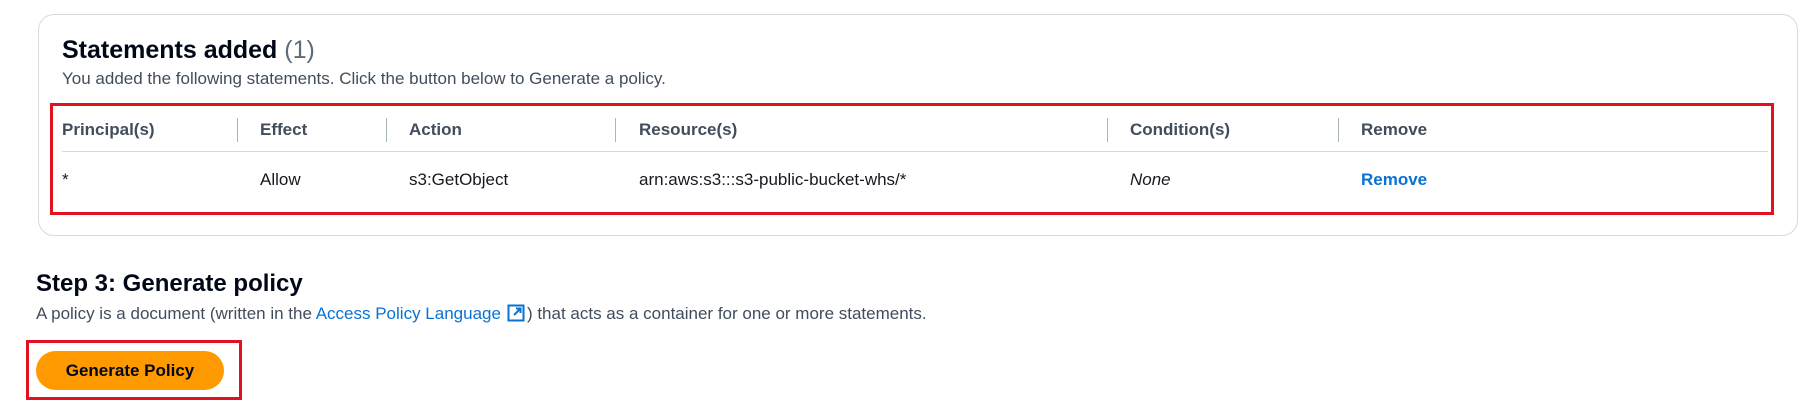 This screenshot has height=402, width=1818. Describe the element at coordinates (1150, 179) in the screenshot. I see `cell-condition: None` at that location.